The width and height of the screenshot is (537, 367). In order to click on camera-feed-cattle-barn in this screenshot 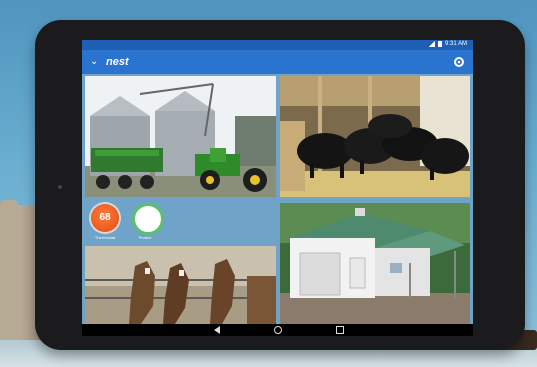, I will do `click(375, 136)`.